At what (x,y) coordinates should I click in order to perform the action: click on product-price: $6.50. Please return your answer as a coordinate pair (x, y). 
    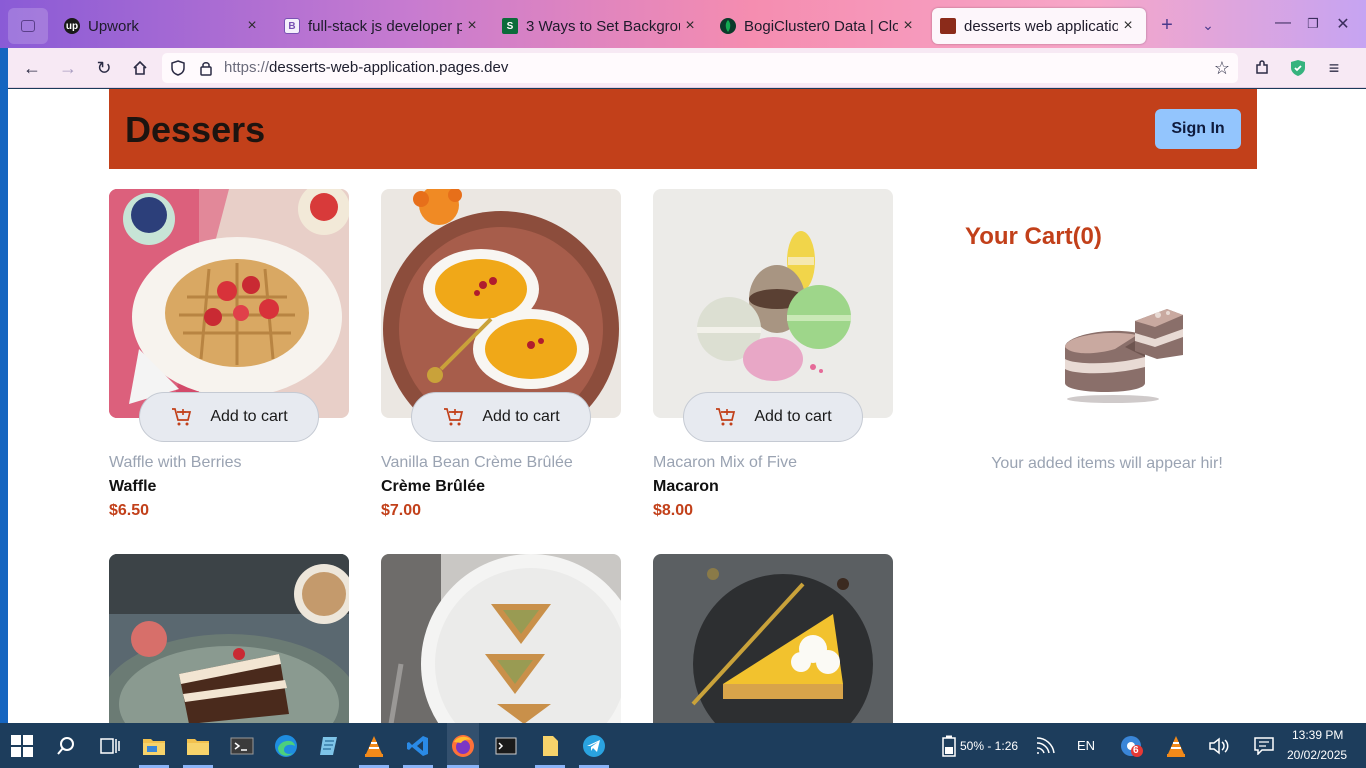
    Looking at the image, I should click on (129, 510).